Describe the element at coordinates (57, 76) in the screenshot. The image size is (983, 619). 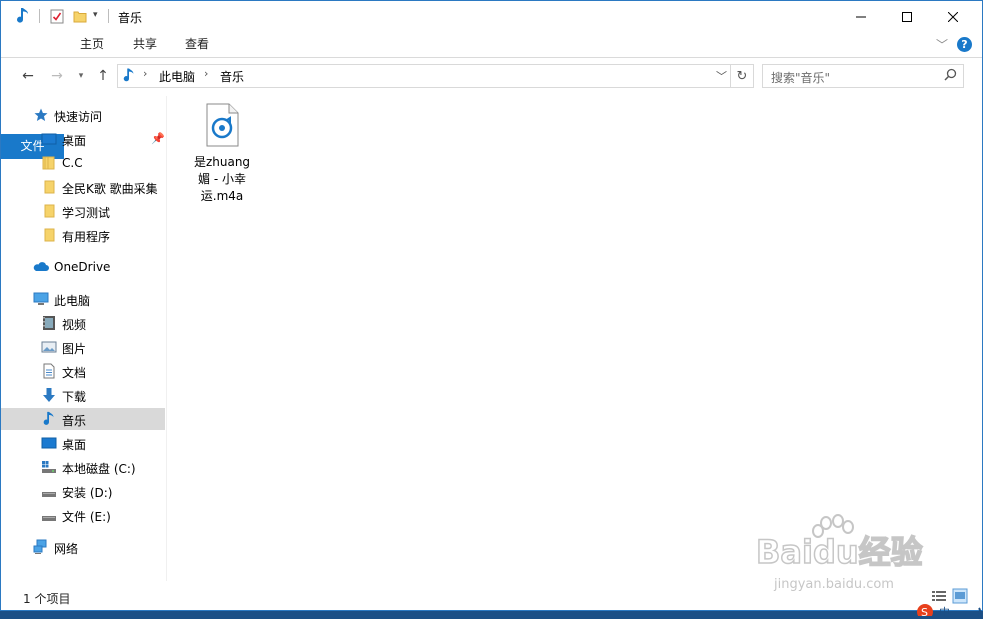
I see `forward-button: →` at that location.